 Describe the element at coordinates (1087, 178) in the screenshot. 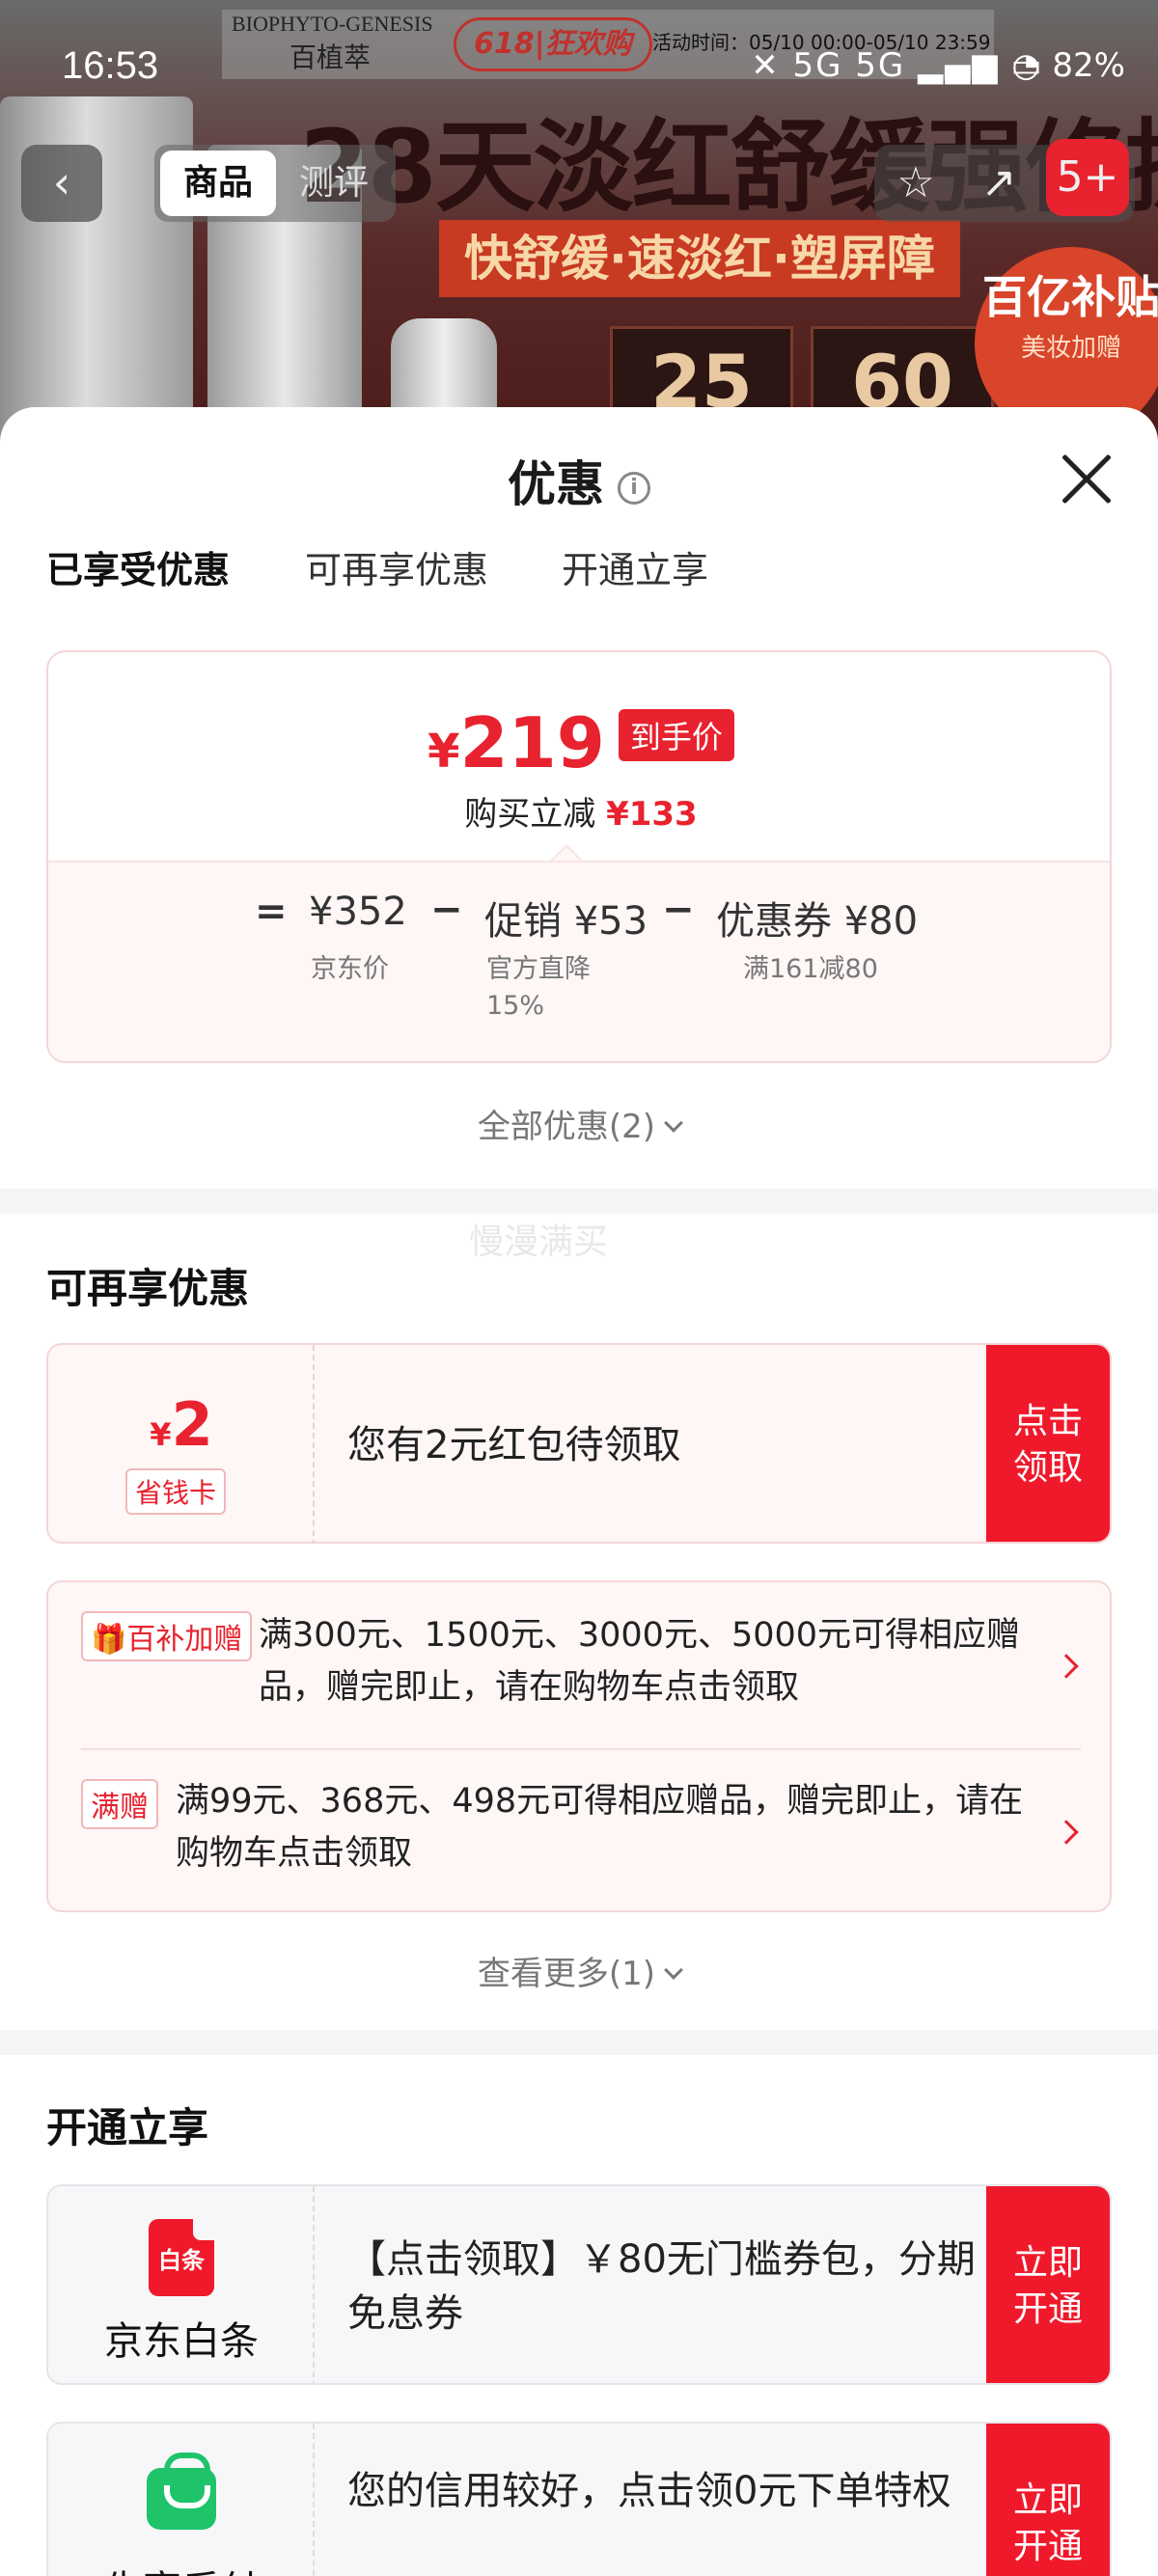

I see `message-badge: 5+` at that location.